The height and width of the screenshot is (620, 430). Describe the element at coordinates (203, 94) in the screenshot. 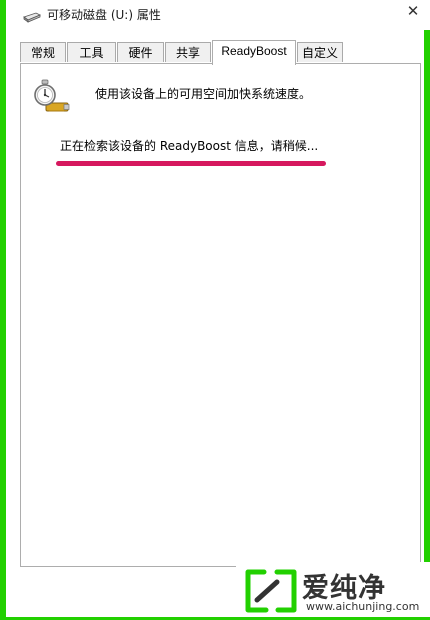

I see `readyboost-description: 使用该设备上的可用空间加快系统速度。` at that location.